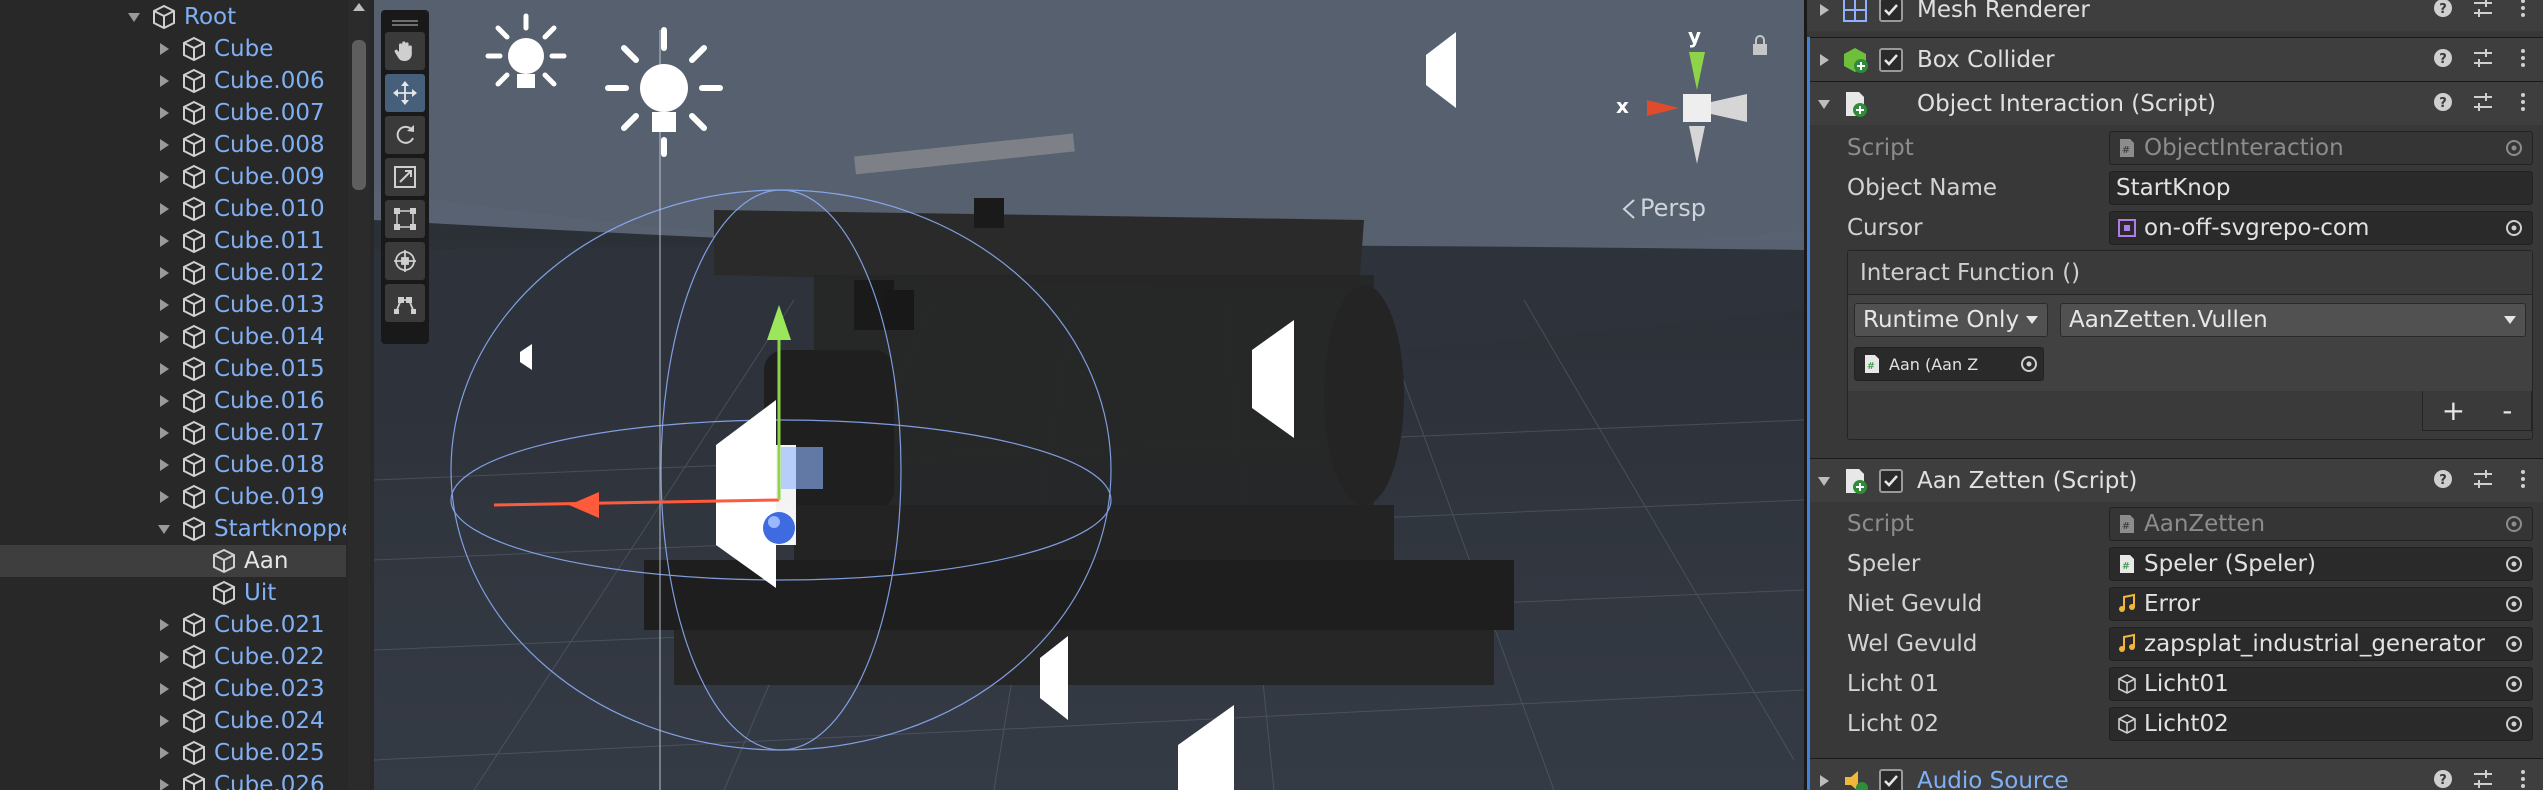 This screenshot has height=790, width=2543. I want to click on hierarchy-item: Cube.010, so click(173, 209).